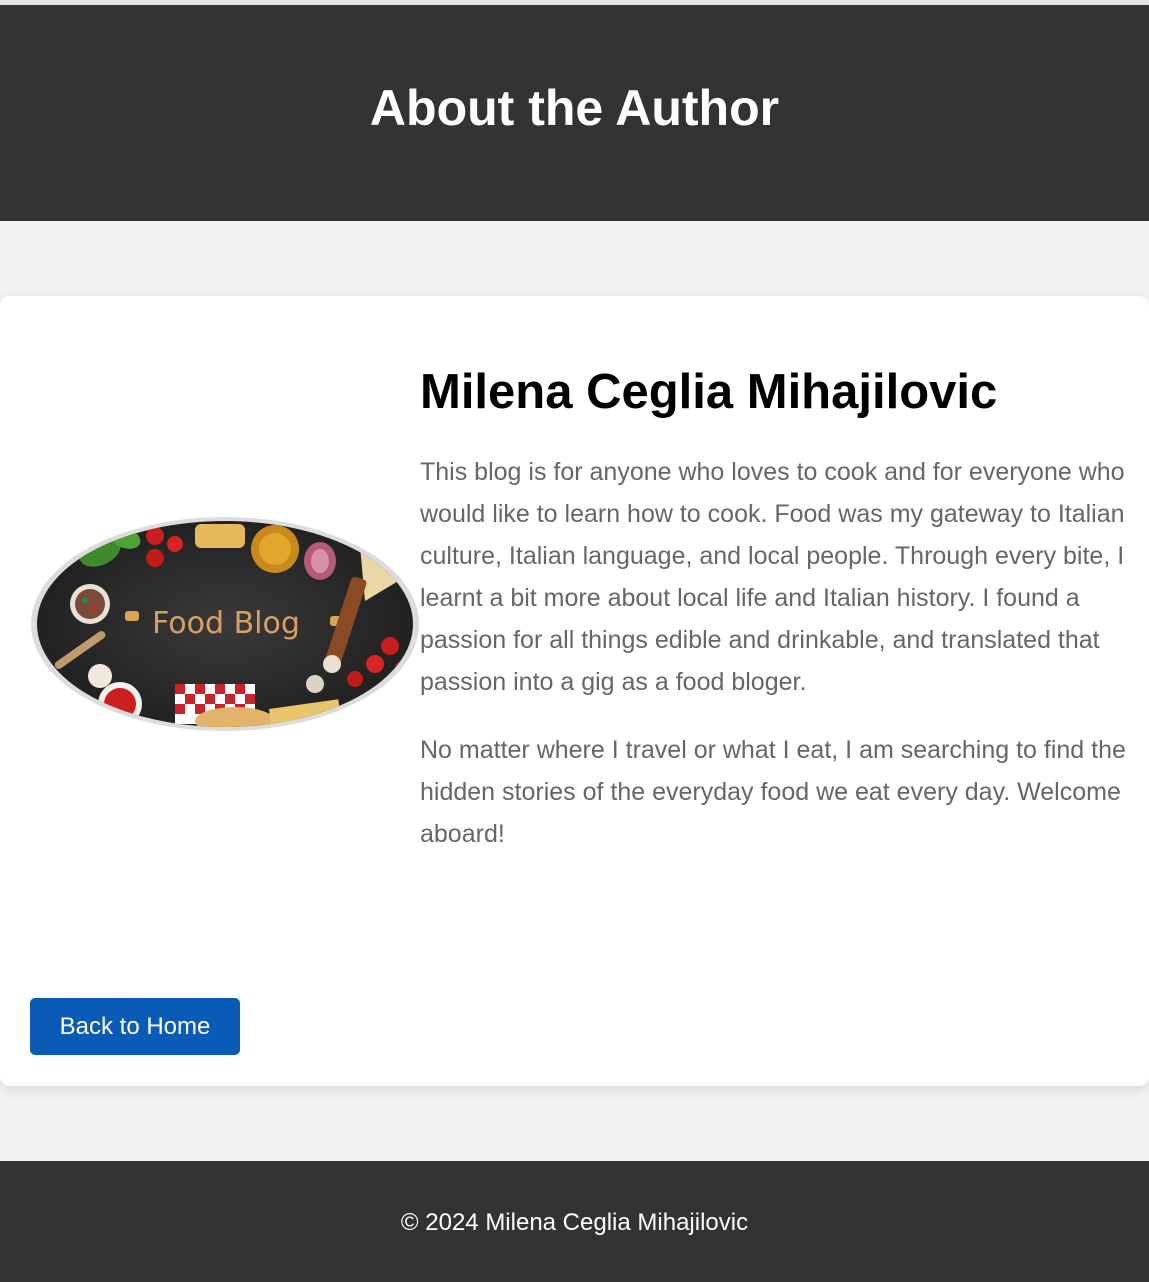 This screenshot has width=1149, height=1282. Describe the element at coordinates (574, 108) in the screenshot. I see `page-title: About the Author` at that location.